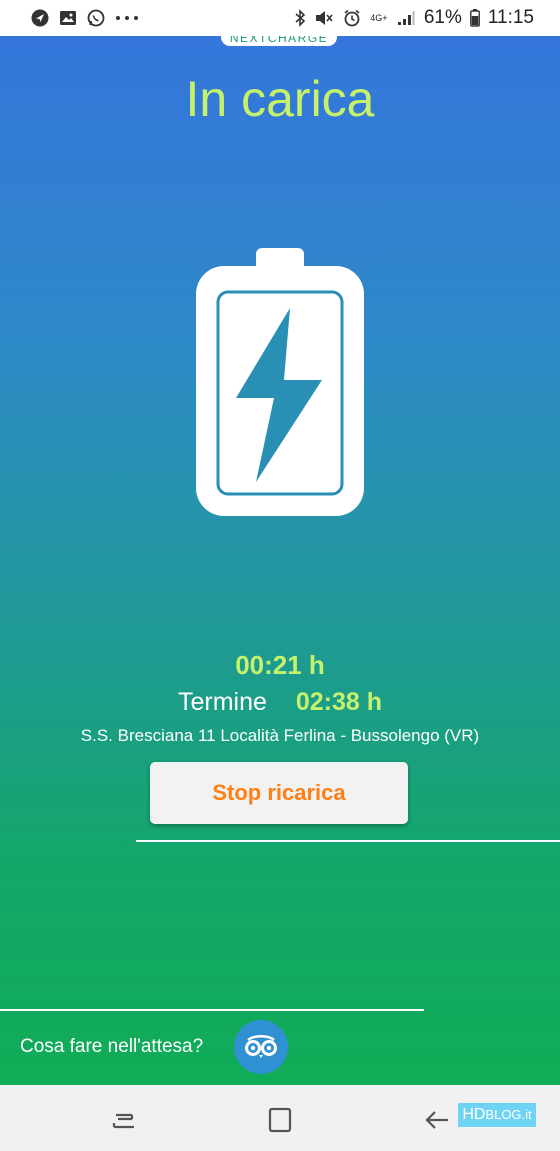 The image size is (560, 1151). I want to click on tripadvisor-owl-icon, so click(261, 1046).